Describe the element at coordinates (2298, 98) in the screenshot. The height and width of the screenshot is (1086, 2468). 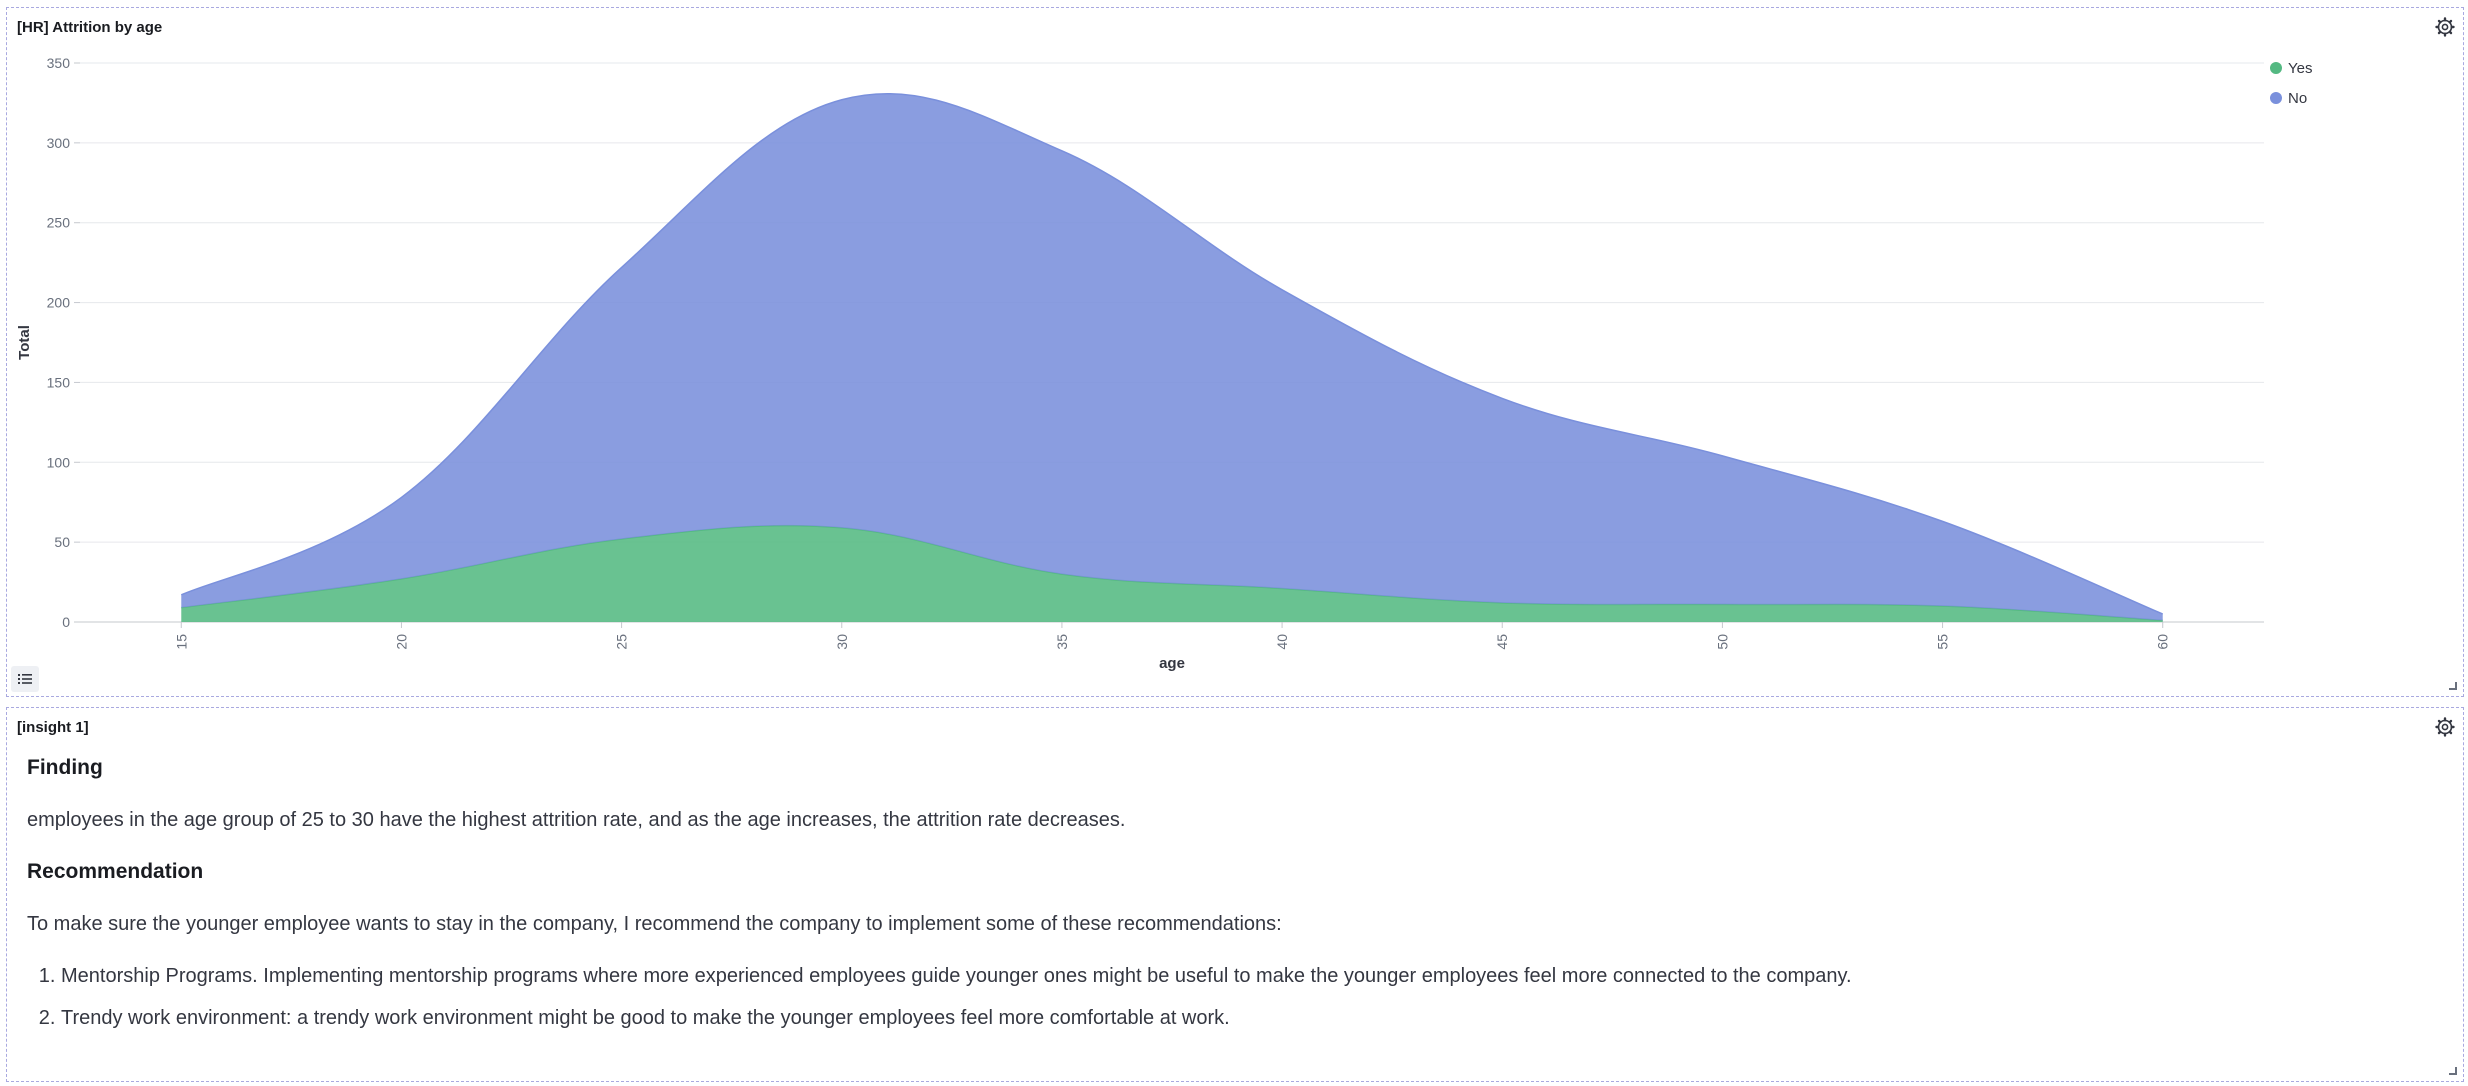
I see `legend-label-no: No` at that location.